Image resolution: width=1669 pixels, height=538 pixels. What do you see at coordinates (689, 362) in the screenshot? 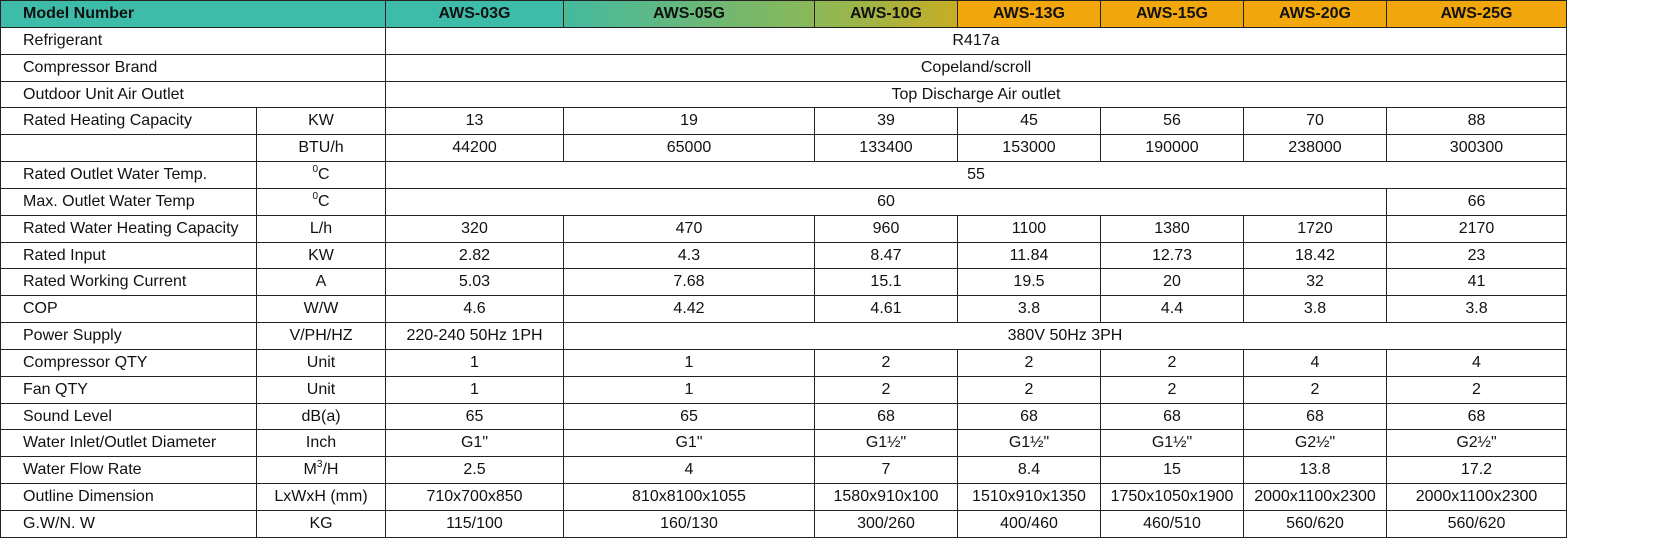
I see `value-cell: 1` at bounding box center [689, 362].